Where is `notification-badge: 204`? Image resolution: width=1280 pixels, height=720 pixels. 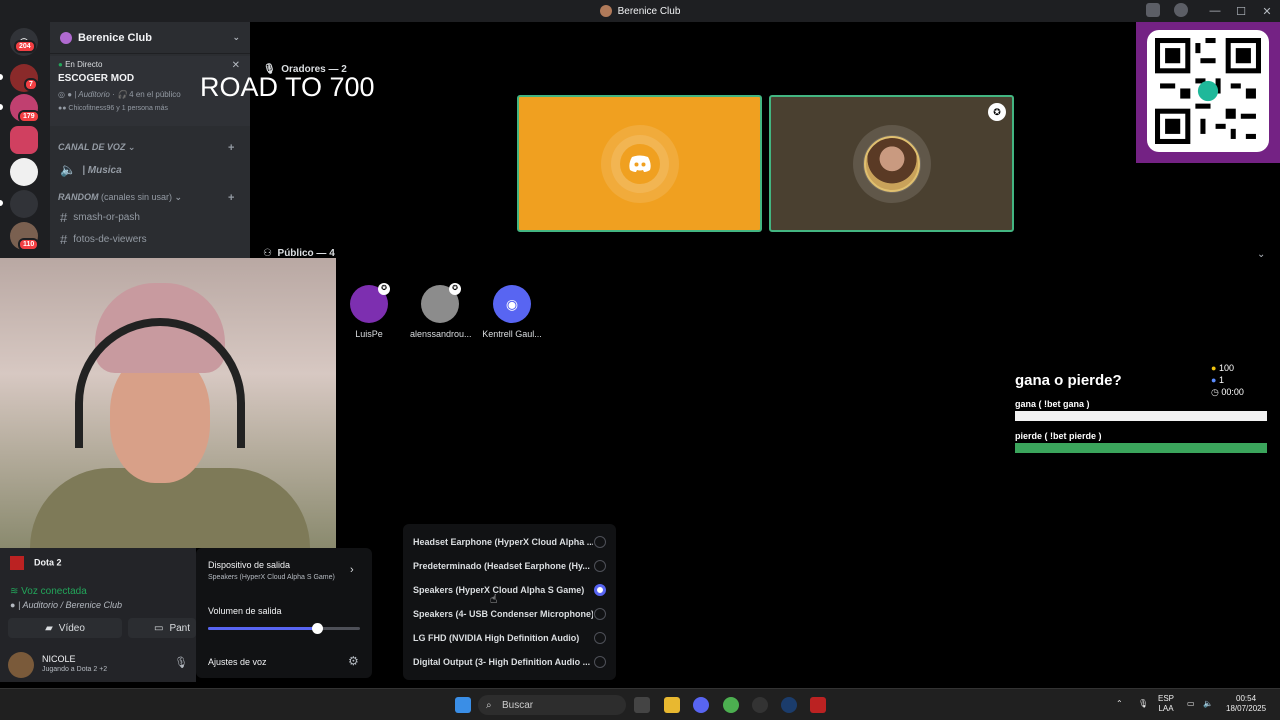
notification-badge: 204 is located at coordinates (25, 46).